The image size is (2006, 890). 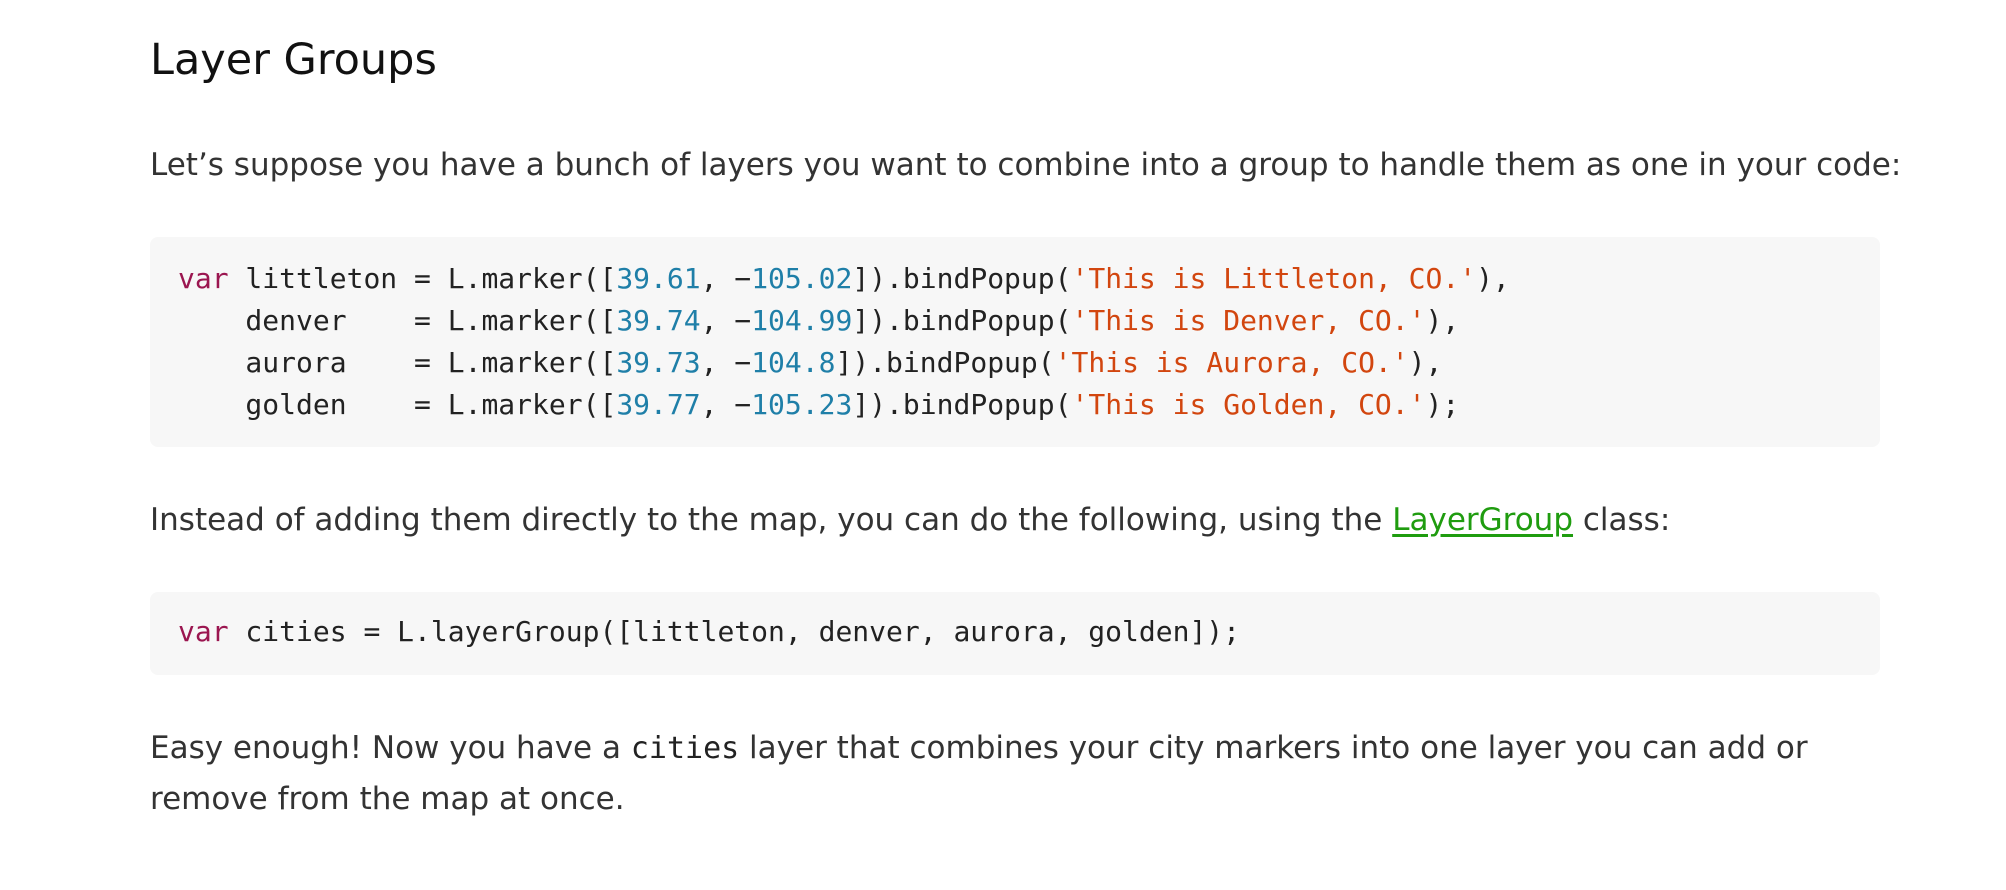 What do you see at coordinates (793, 362) in the screenshot?
I see `code-number: 104.8` at bounding box center [793, 362].